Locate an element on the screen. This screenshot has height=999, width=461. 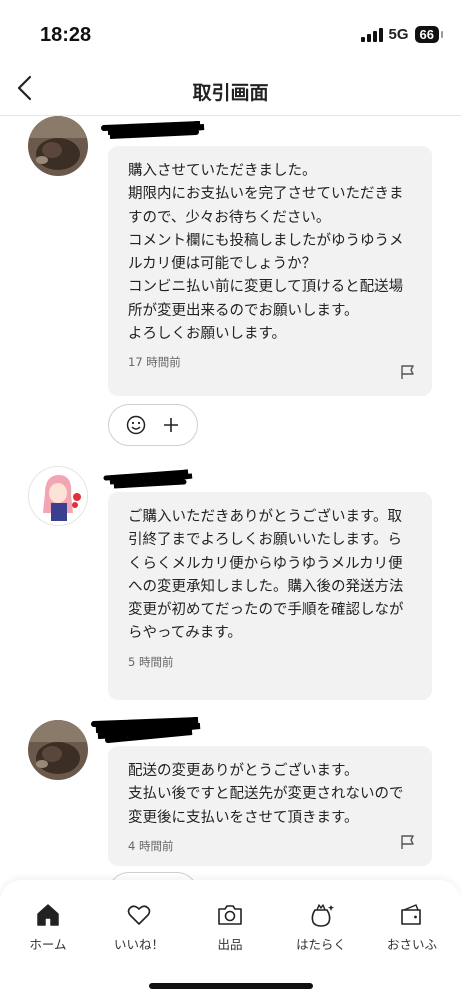
message-time: 17 時間前 is located at coordinates (154, 362).